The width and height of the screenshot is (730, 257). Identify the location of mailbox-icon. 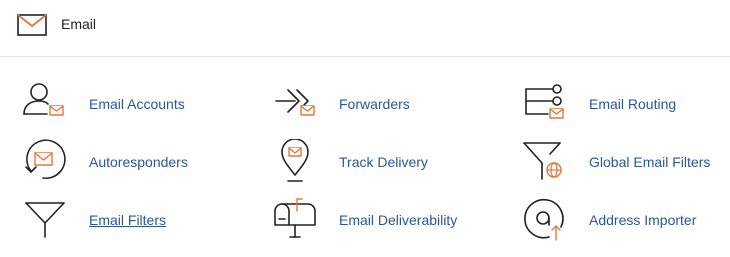
(295, 221).